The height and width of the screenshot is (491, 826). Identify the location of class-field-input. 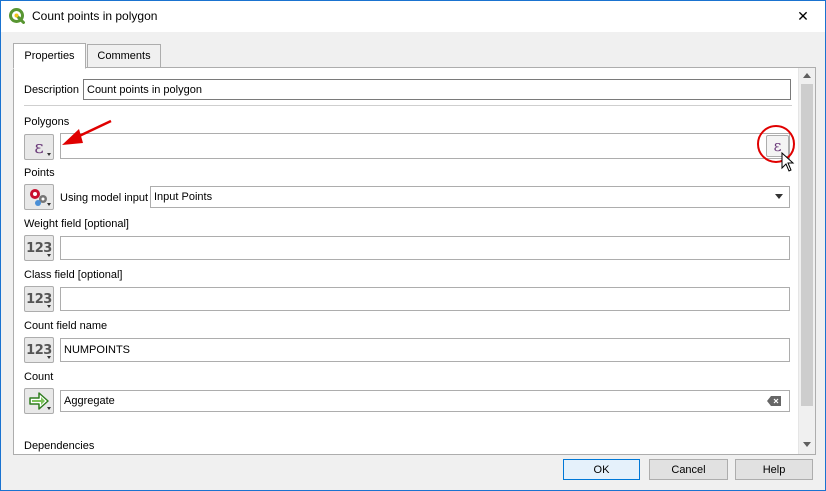
(425, 299).